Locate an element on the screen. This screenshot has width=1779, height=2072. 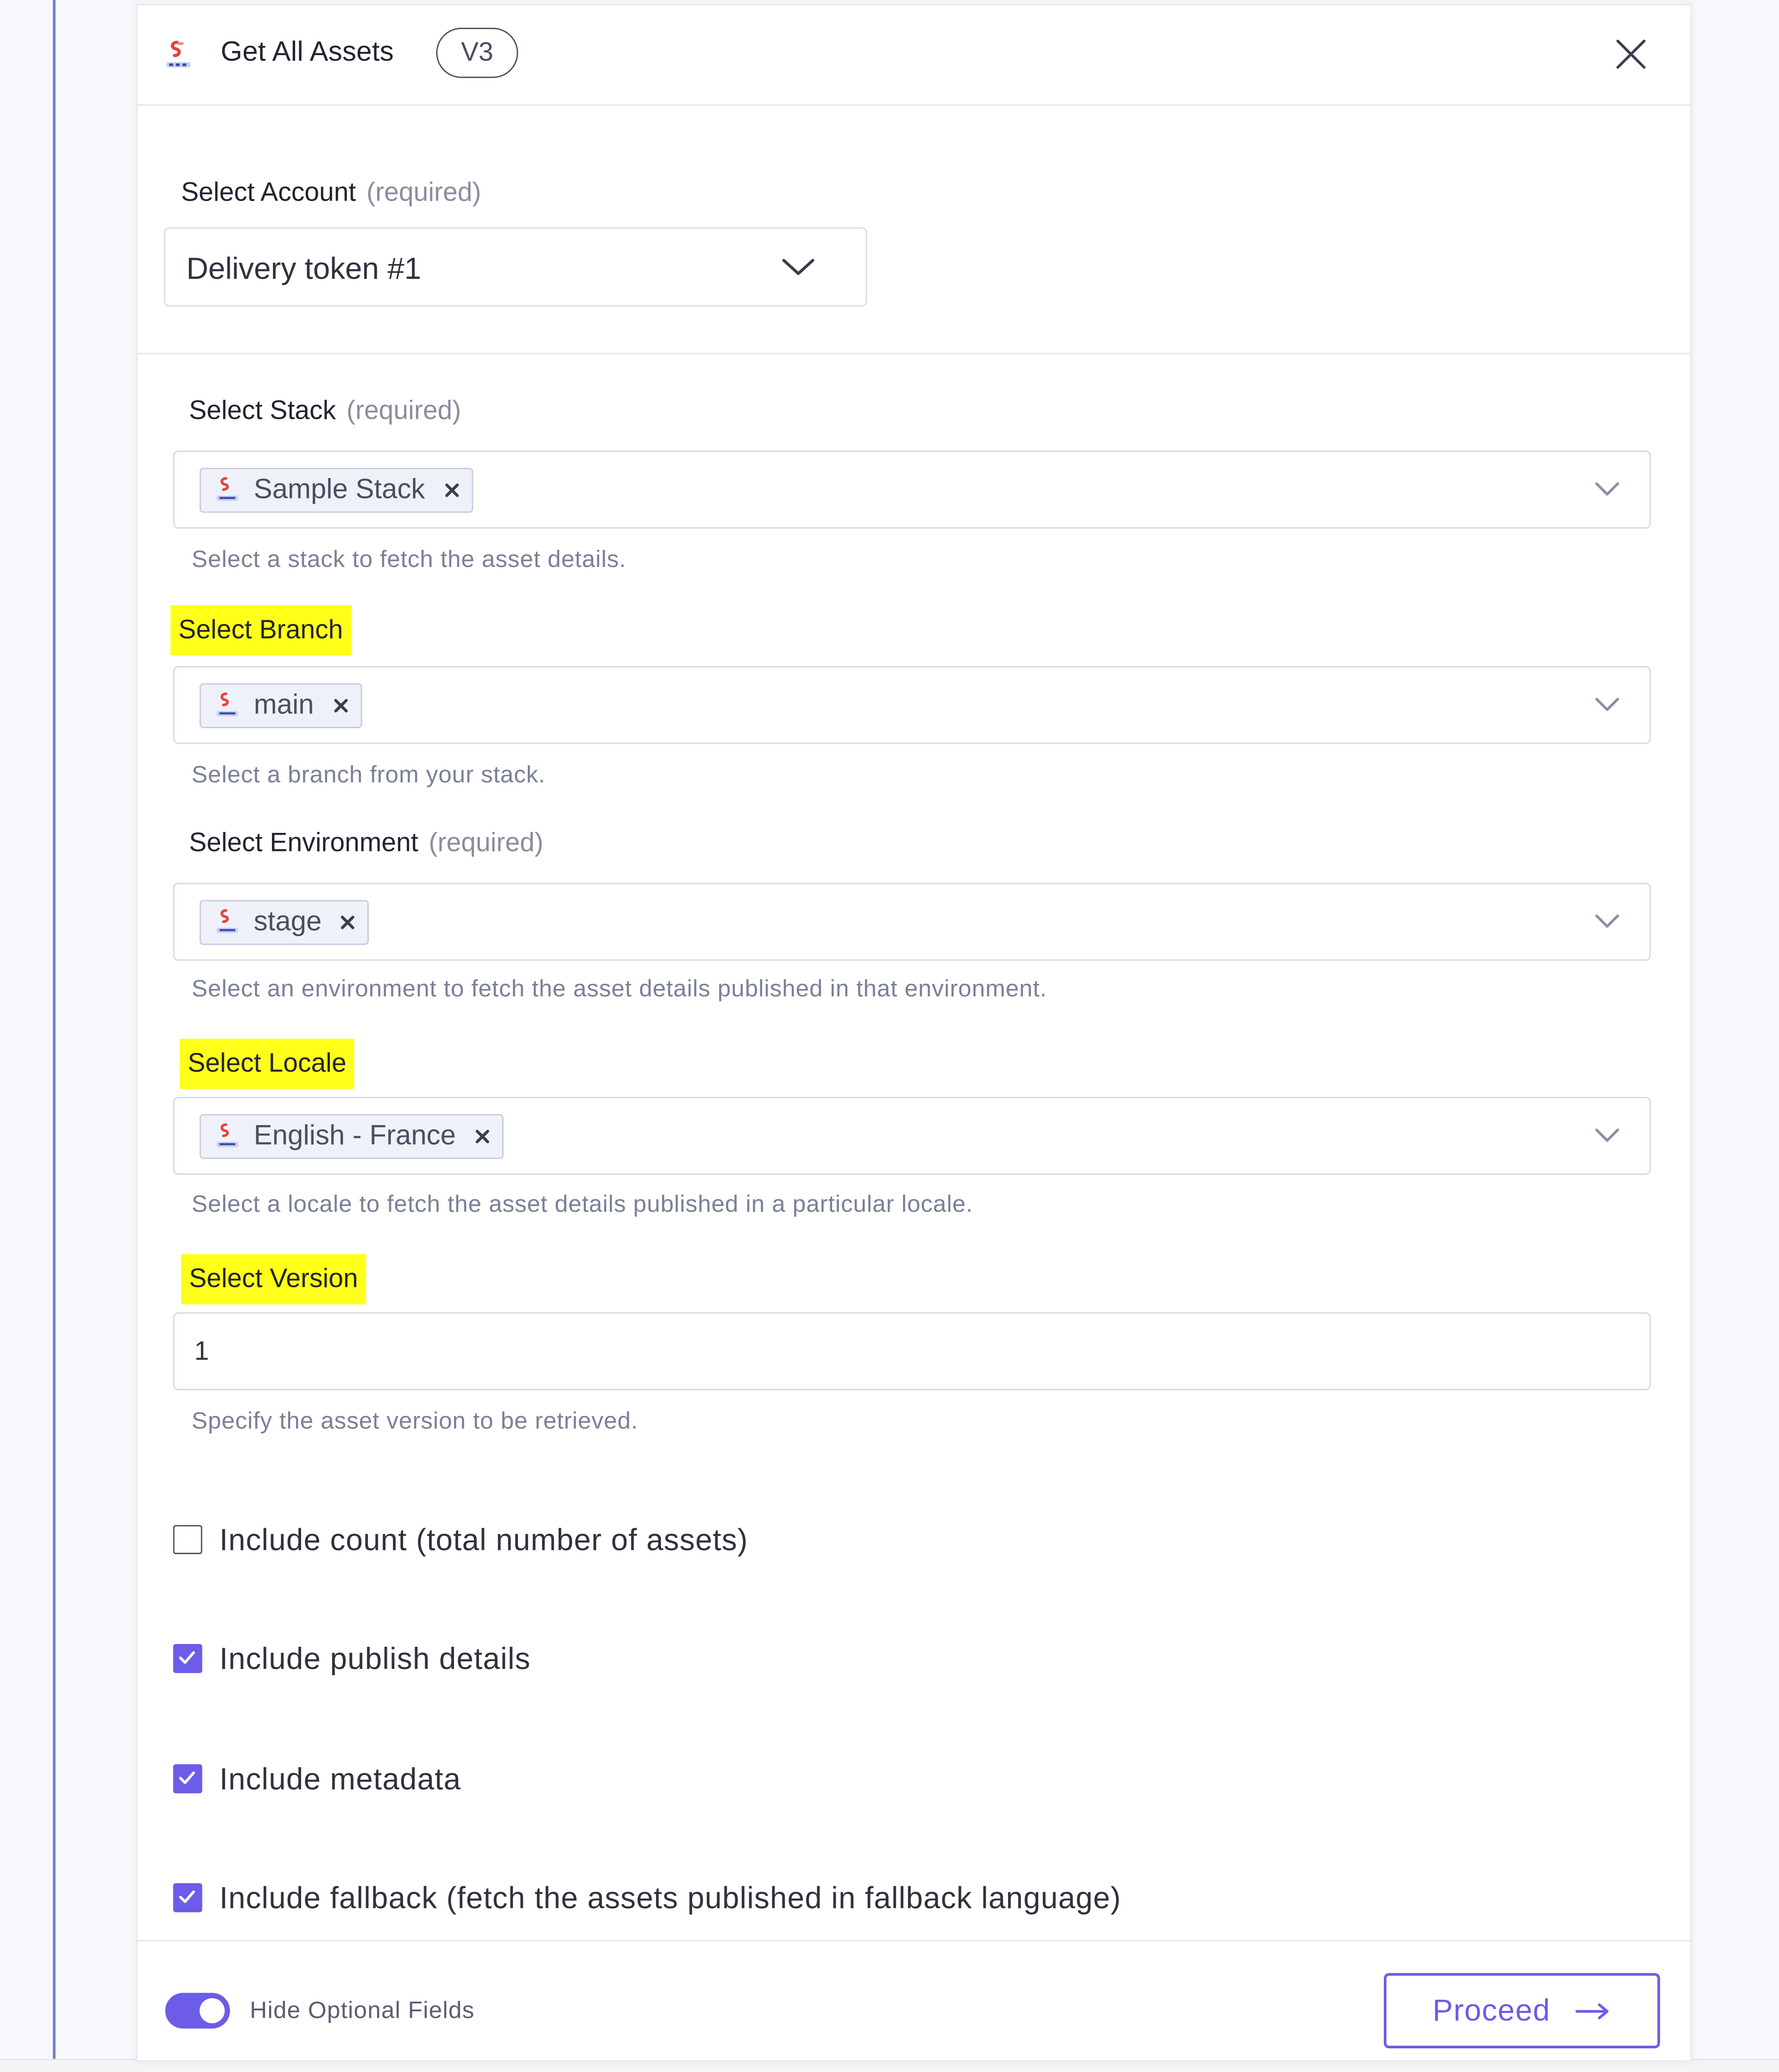
include-metadata-label: Include metadata is located at coordinates (340, 1778).